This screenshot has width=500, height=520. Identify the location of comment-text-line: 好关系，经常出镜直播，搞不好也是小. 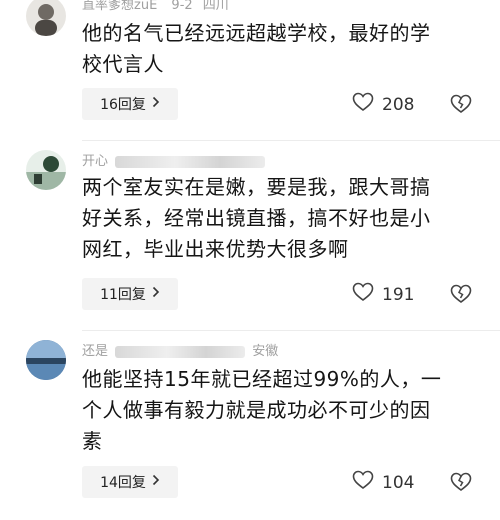
(256, 218).